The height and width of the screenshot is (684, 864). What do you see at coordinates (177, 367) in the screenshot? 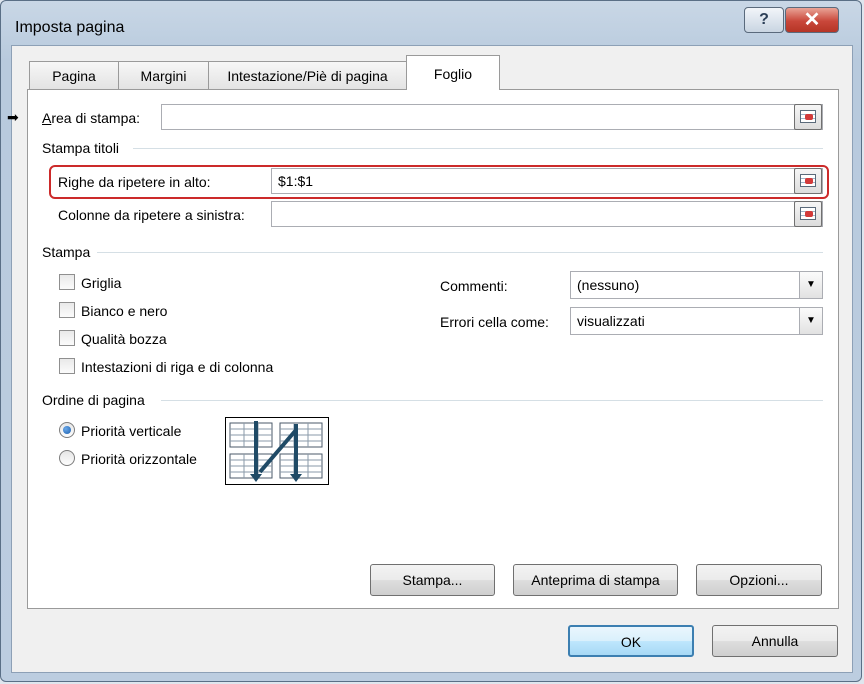
I see `headings-label: Intestazioni di riga e di colonna` at bounding box center [177, 367].